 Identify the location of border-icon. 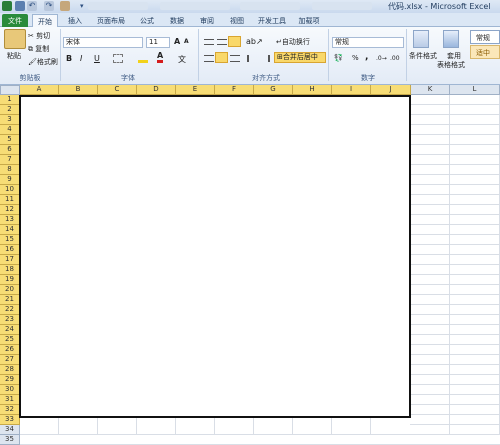
(118, 58).